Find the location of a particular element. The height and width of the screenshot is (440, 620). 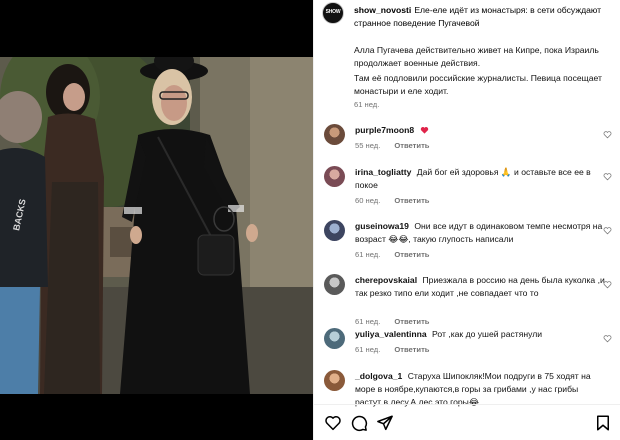

post-time: 61 нед. is located at coordinates (366, 104).